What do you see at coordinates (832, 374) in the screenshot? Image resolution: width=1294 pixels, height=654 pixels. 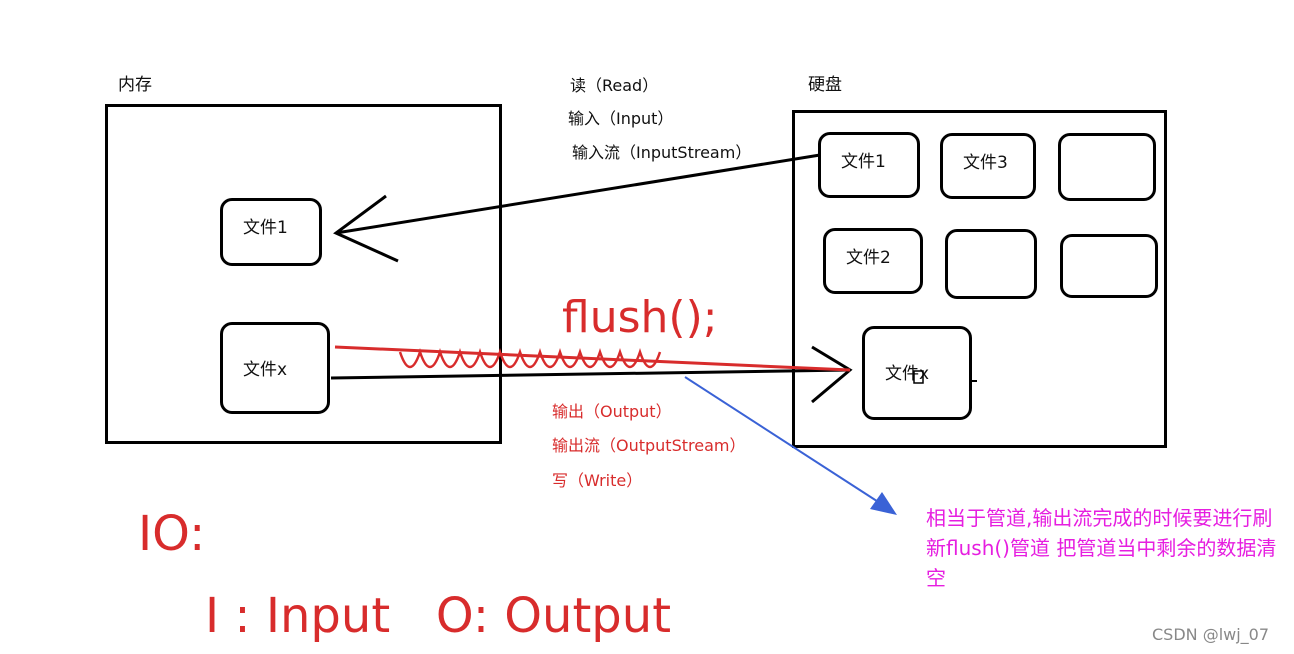 I see `write-arrowhead` at bounding box center [832, 374].